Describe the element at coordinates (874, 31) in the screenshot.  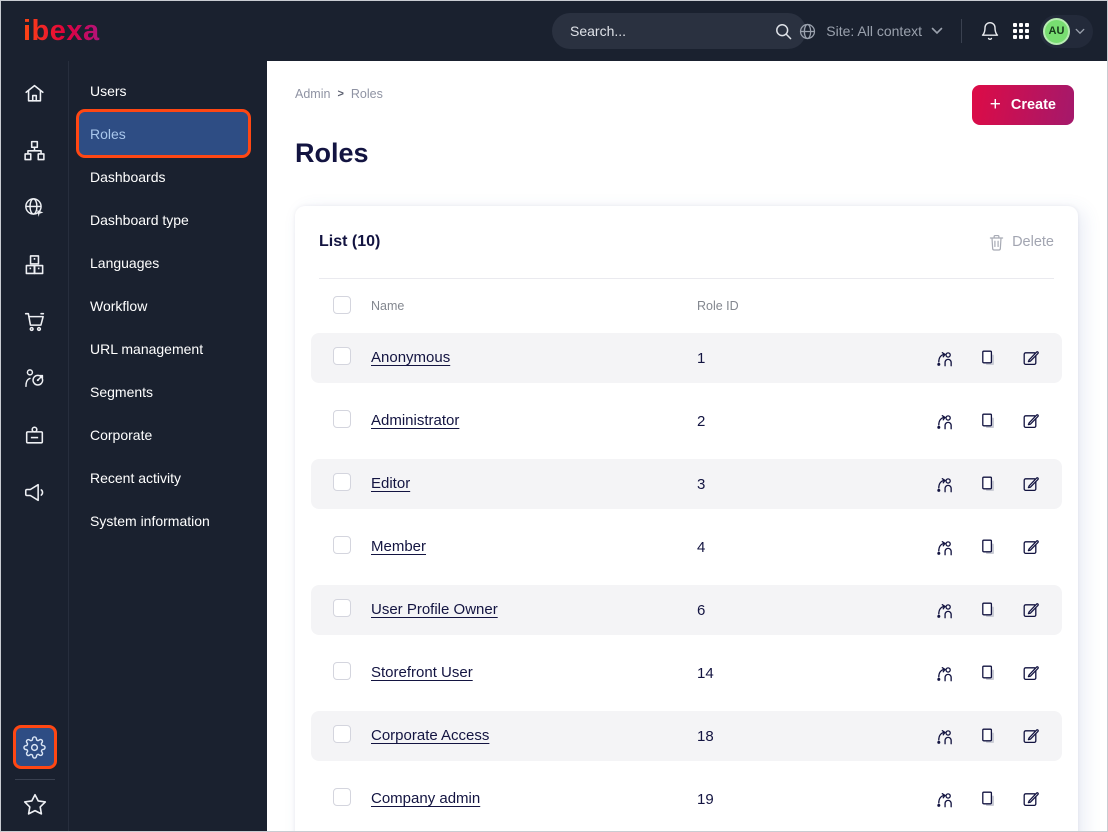
I see `site-context-selector: Site: All context` at that location.